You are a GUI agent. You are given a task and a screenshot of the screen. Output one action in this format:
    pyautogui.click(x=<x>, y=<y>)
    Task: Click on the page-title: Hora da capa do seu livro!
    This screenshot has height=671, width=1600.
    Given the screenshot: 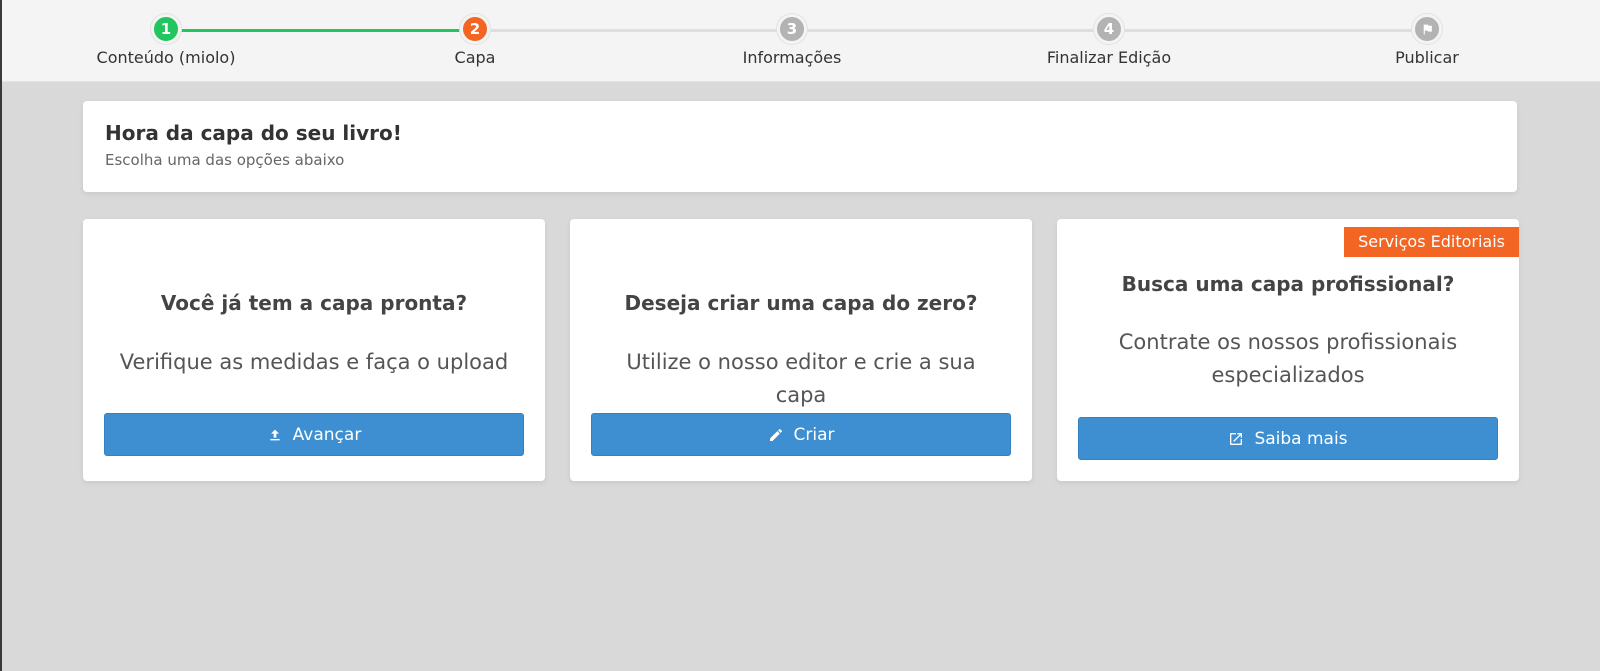 What is the action you would take?
    pyautogui.click(x=253, y=133)
    